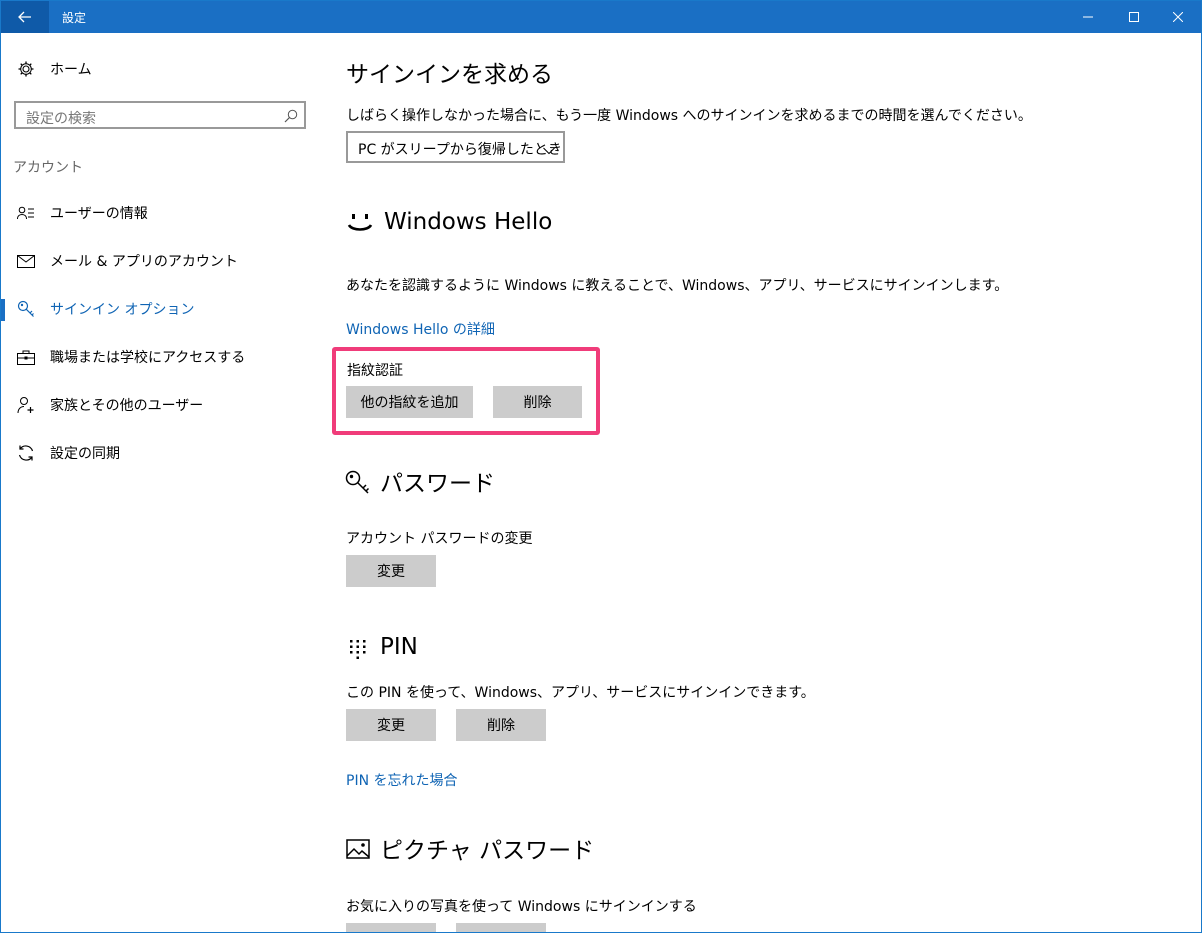 This screenshot has width=1202, height=933. I want to click on password-change-label: アカウント パスワードの変更, so click(439, 539).